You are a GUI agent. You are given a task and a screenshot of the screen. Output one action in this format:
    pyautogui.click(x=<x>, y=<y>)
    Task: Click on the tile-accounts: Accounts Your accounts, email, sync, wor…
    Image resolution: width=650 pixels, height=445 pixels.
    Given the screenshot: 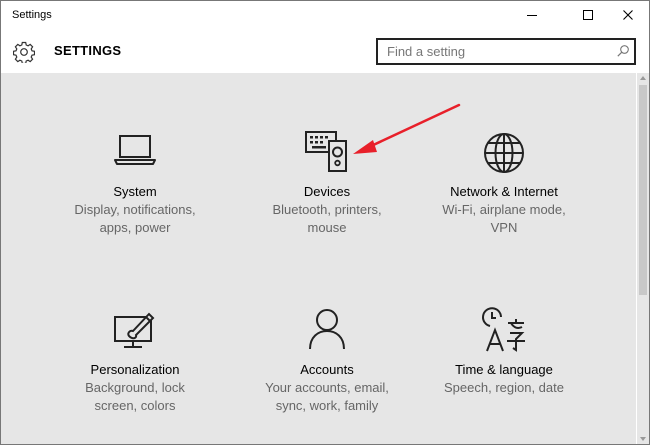 What is the action you would take?
    pyautogui.click(x=327, y=343)
    